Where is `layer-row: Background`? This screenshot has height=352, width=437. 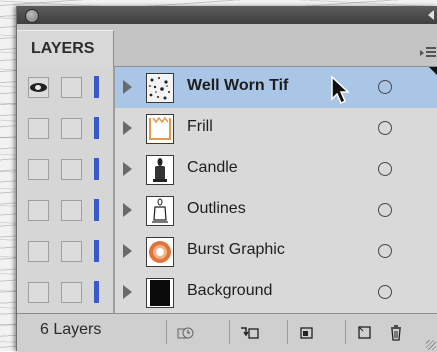
layer-row: Background is located at coordinates (227, 293).